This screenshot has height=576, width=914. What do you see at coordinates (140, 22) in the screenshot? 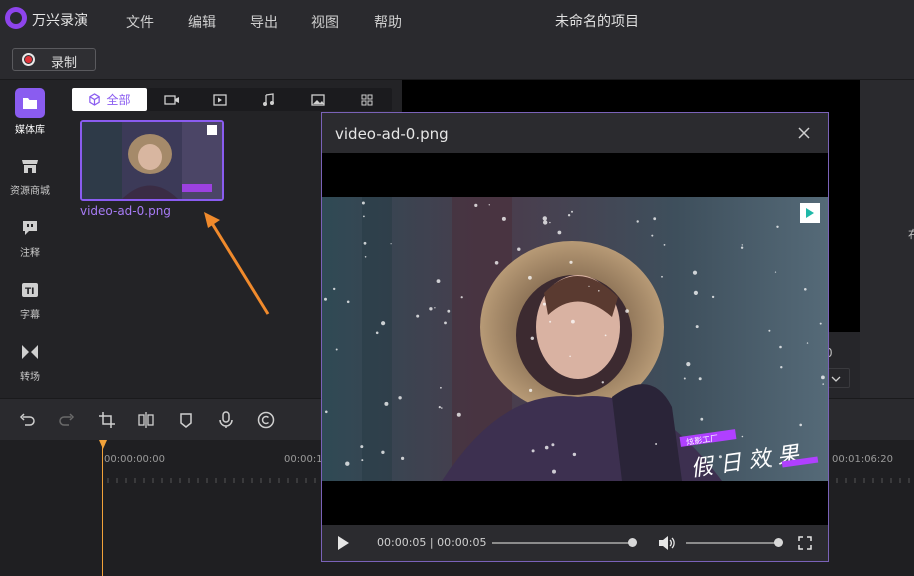
I see `menu-file: 文件` at bounding box center [140, 22].